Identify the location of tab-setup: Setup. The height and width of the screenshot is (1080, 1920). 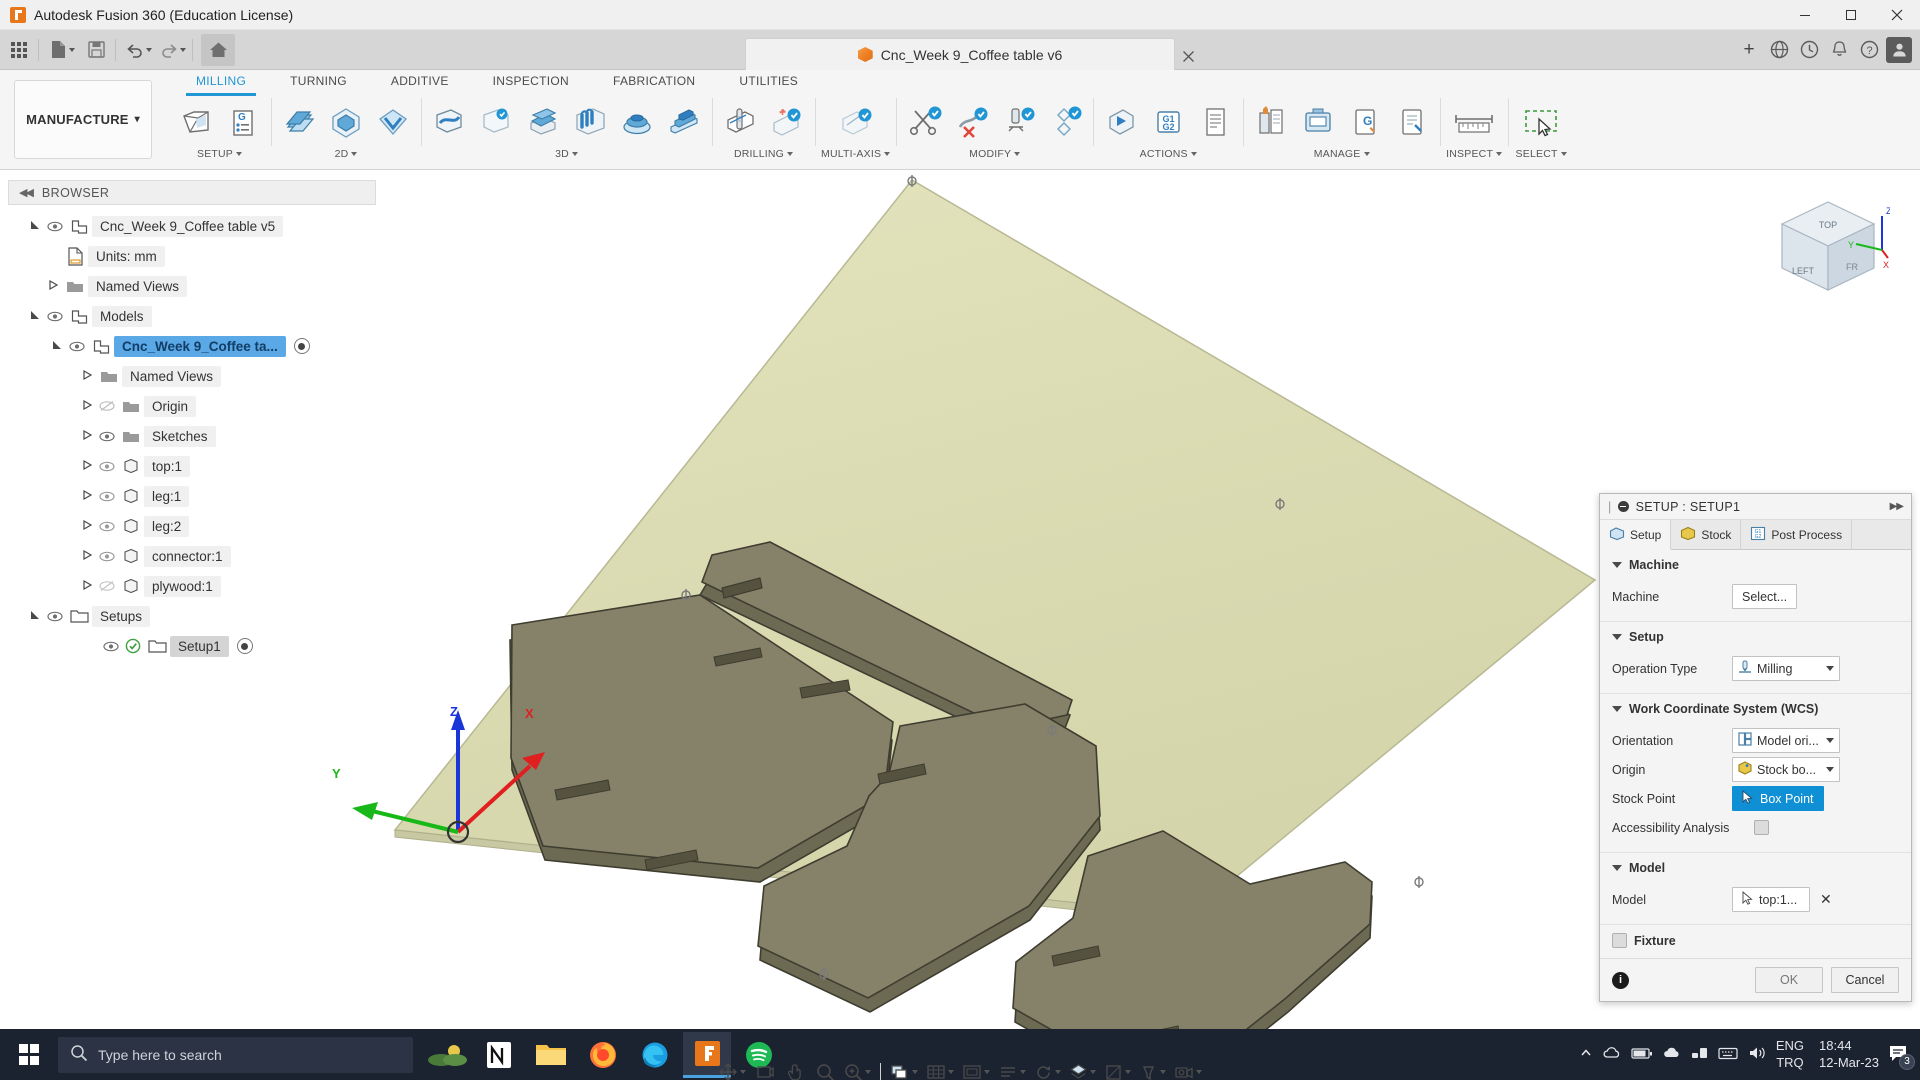
(1636, 535).